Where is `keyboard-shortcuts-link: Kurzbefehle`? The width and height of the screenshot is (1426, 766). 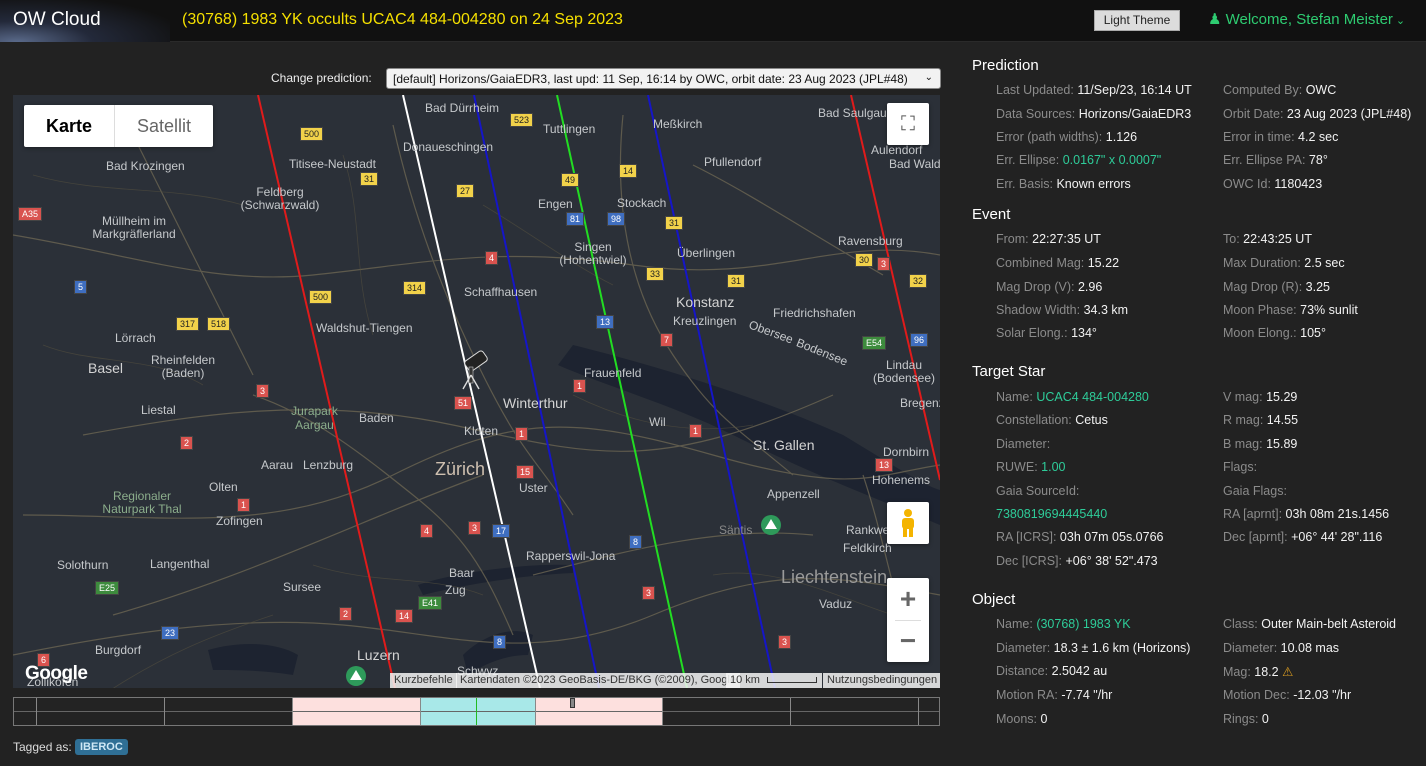
keyboard-shortcuts-link: Kurzbefehle is located at coordinates (423, 680).